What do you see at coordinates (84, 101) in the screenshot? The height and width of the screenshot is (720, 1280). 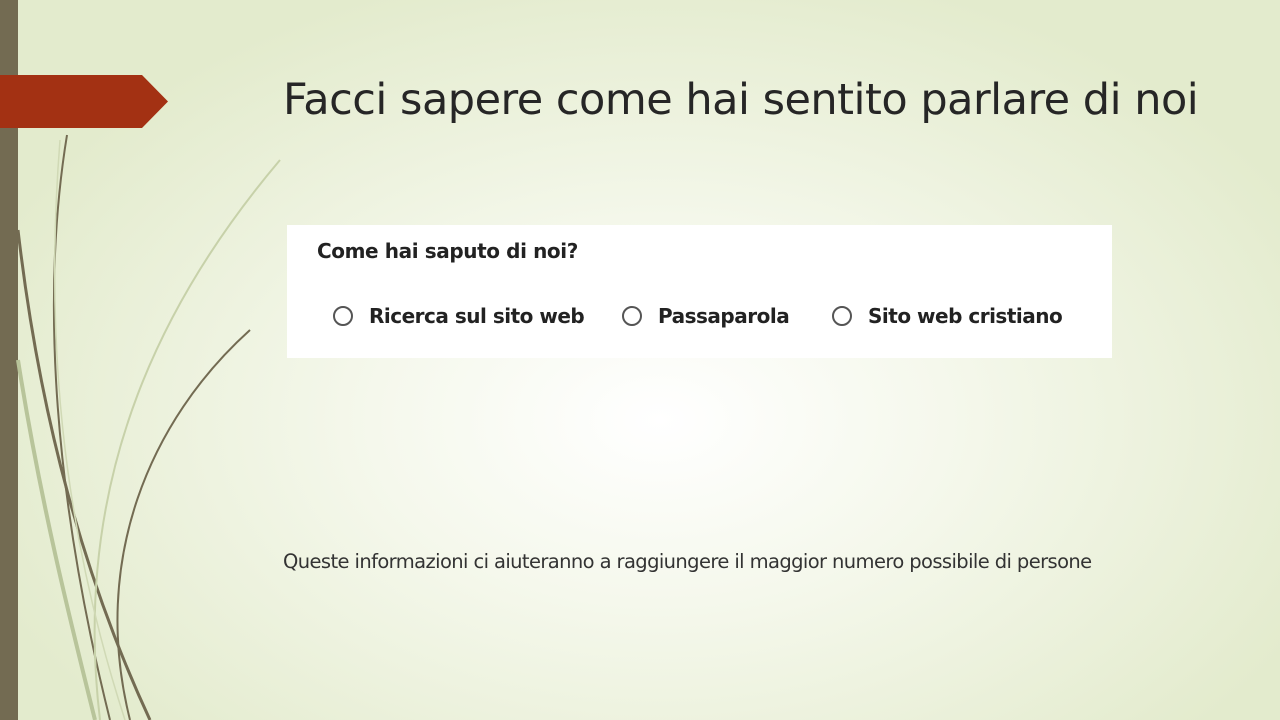 I see `red-arrow-shape` at bounding box center [84, 101].